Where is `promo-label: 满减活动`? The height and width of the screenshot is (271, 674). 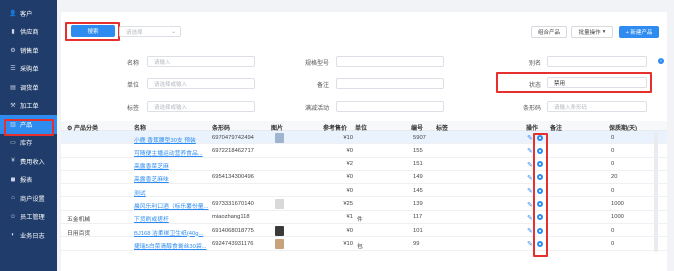 promo-label: 满减活动 is located at coordinates (316, 109).